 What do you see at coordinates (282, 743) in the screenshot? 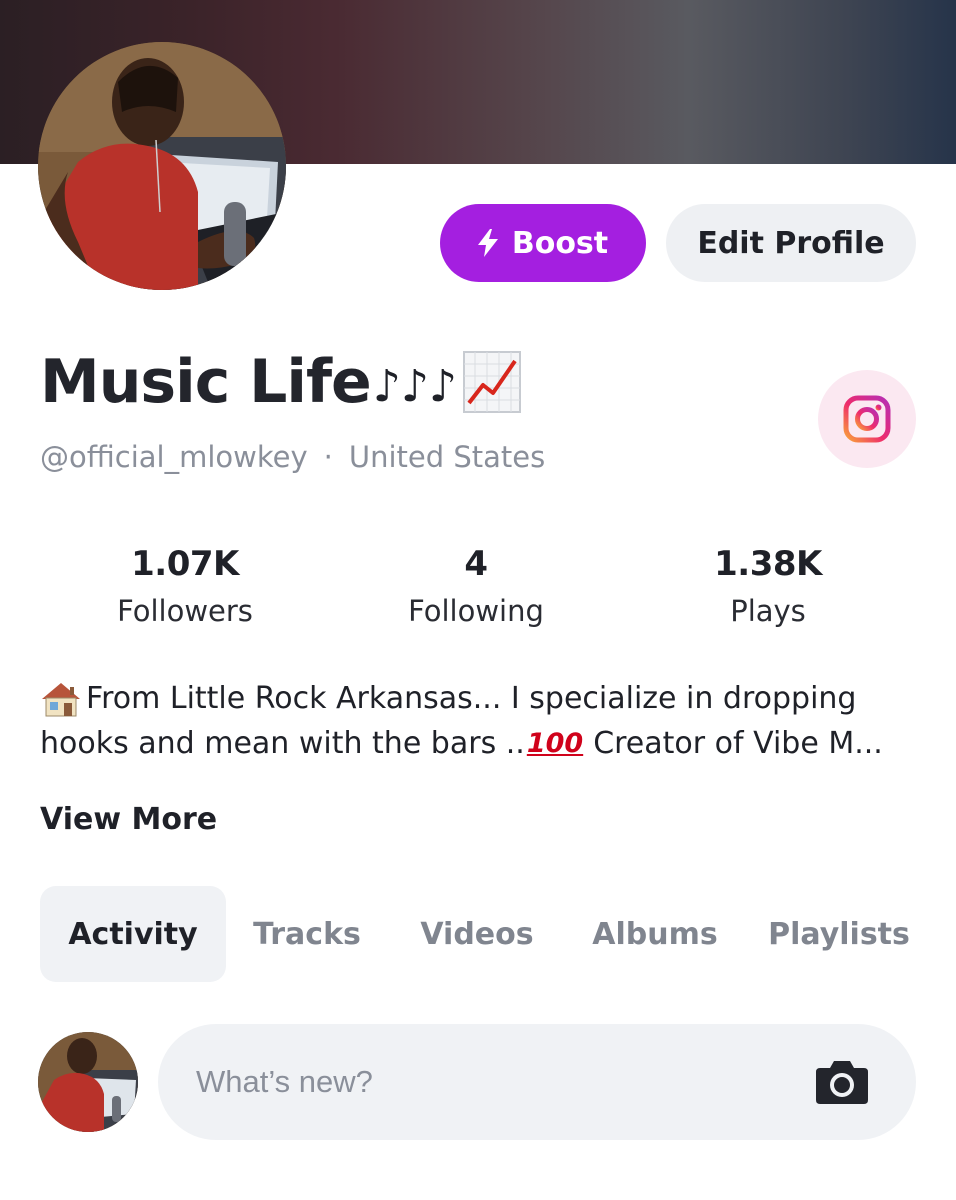
I see `bio-text-2a: hooks and mean with the bars ..` at bounding box center [282, 743].